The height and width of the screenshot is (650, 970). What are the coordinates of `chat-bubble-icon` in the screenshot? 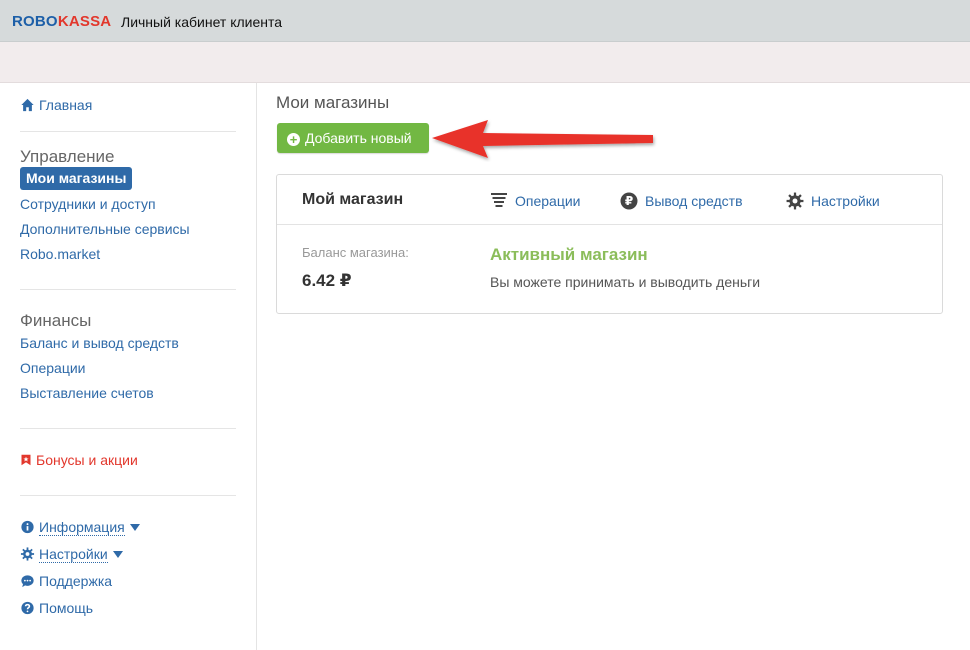 It's located at (27, 581).